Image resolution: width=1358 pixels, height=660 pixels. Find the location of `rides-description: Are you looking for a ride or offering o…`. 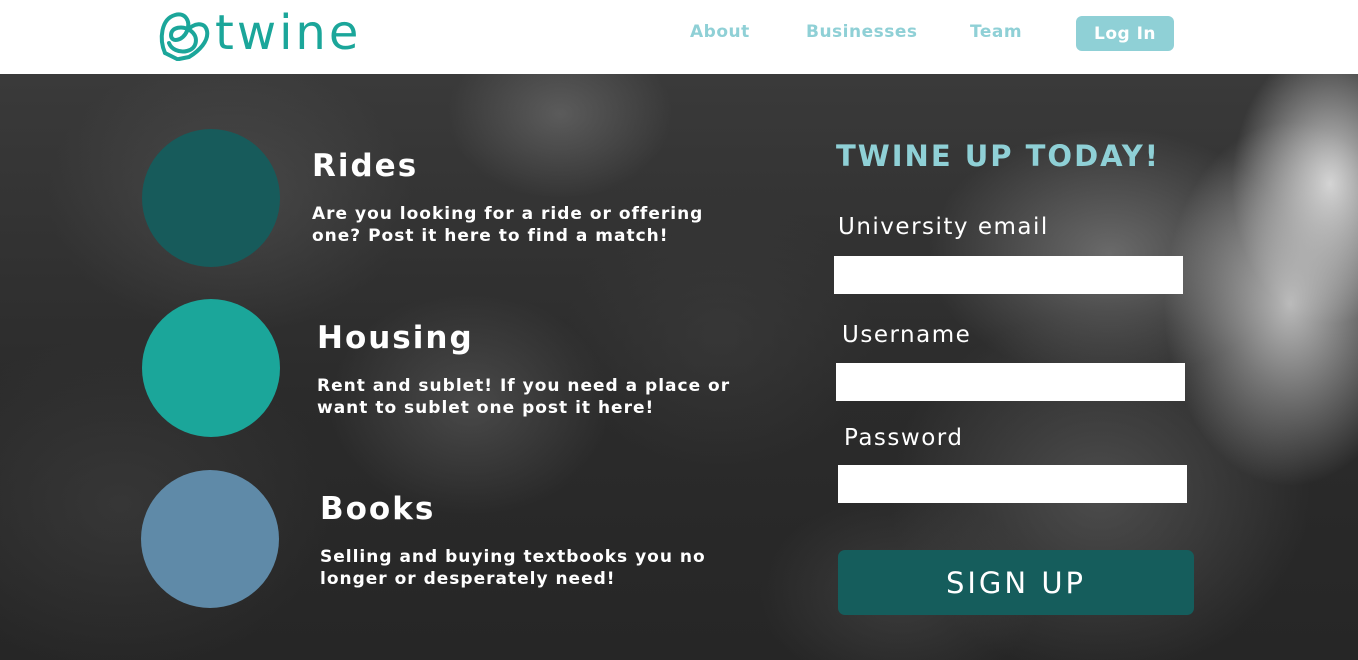

rides-description: Are you looking for a ride or offering o… is located at coordinates (508, 225).